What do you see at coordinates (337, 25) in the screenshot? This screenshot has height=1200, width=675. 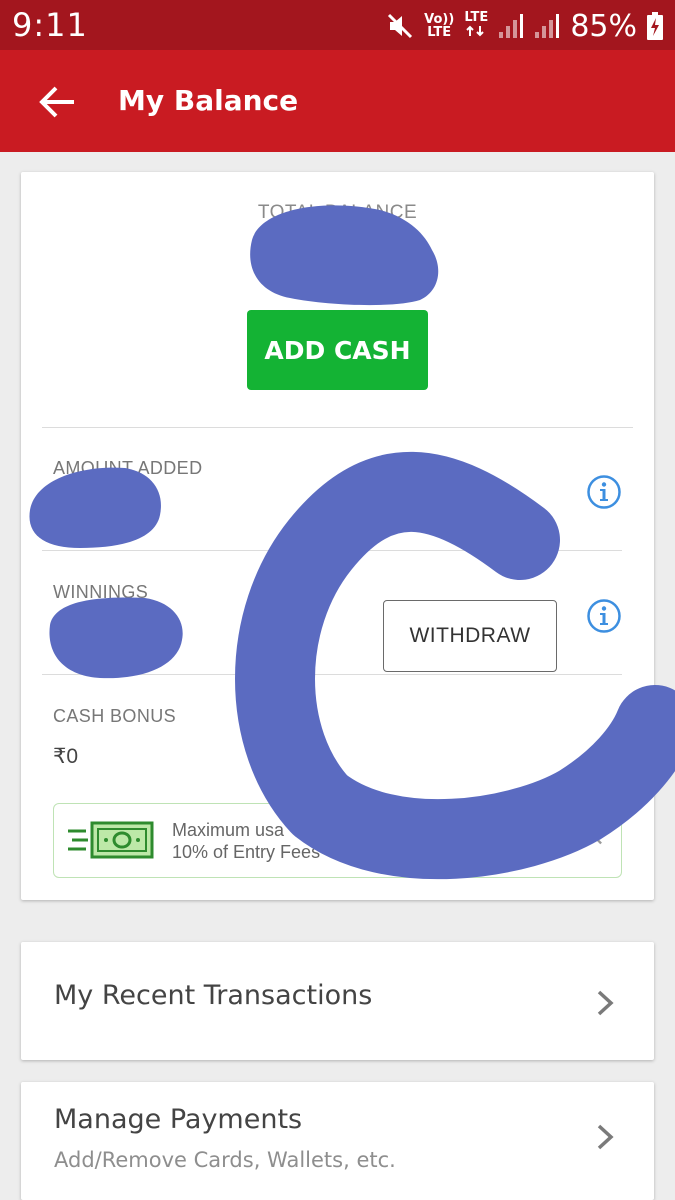 I see `status-bar: 9:11 Vo)) LTE LTE 85%` at bounding box center [337, 25].